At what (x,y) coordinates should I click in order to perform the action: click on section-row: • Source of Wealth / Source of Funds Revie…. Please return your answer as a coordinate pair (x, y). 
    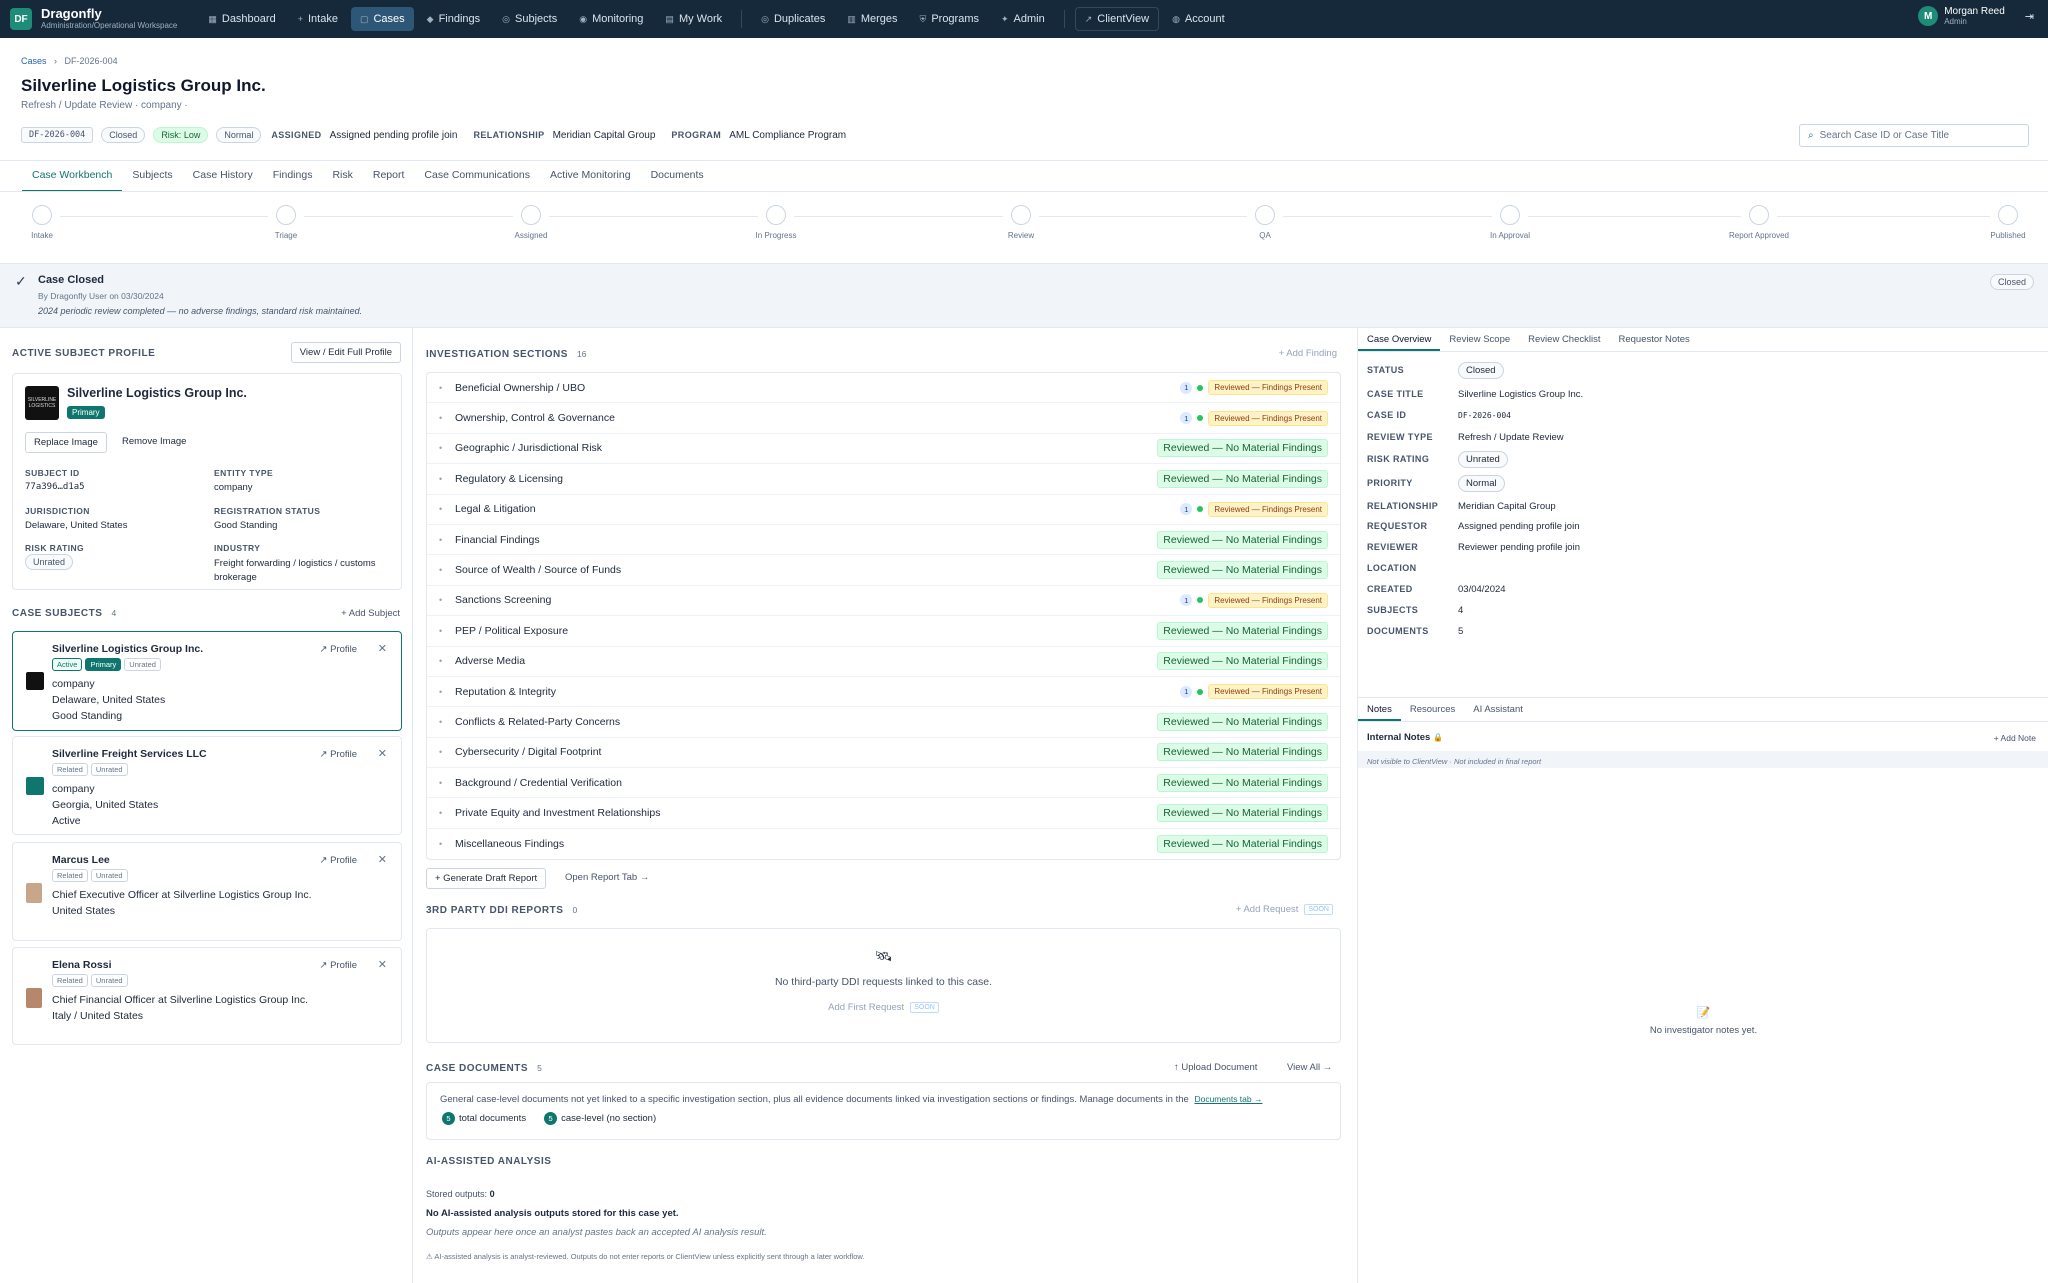
    Looking at the image, I should click on (883, 570).